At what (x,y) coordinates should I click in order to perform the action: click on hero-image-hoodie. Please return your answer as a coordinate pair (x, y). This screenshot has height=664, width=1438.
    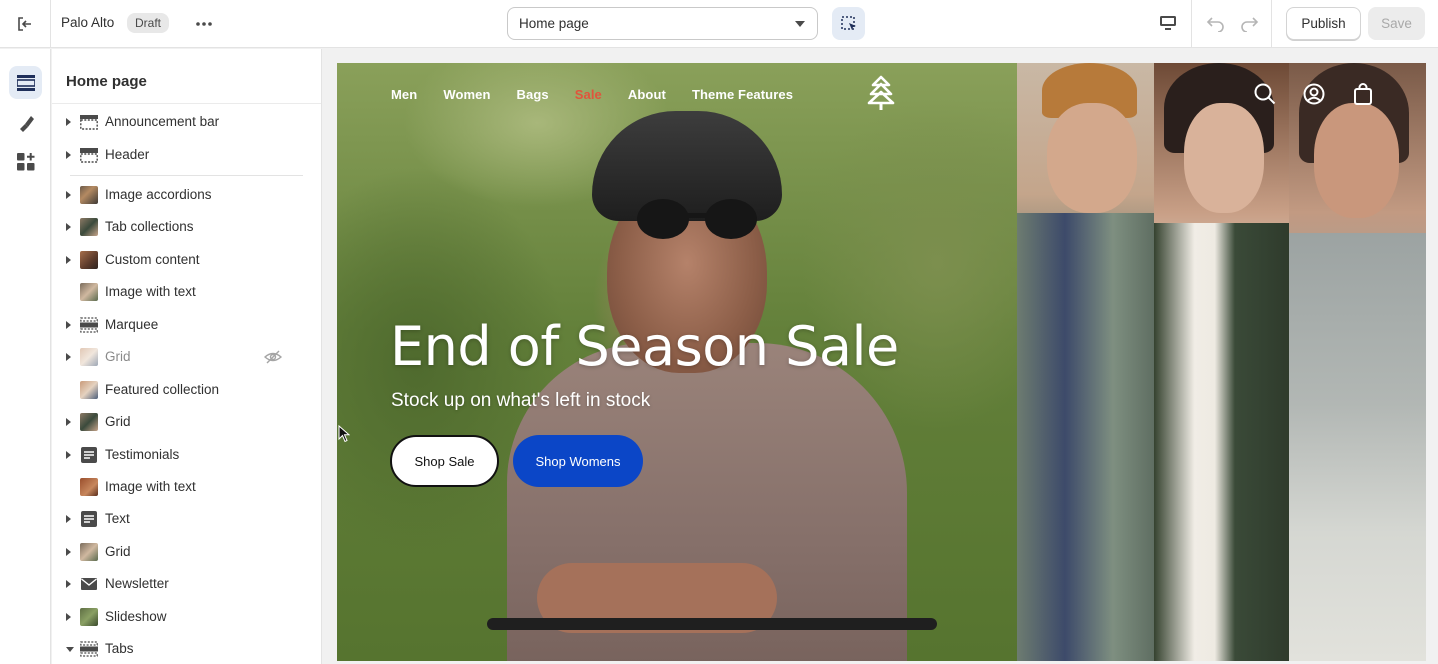
    Looking at the image, I should click on (1357, 447).